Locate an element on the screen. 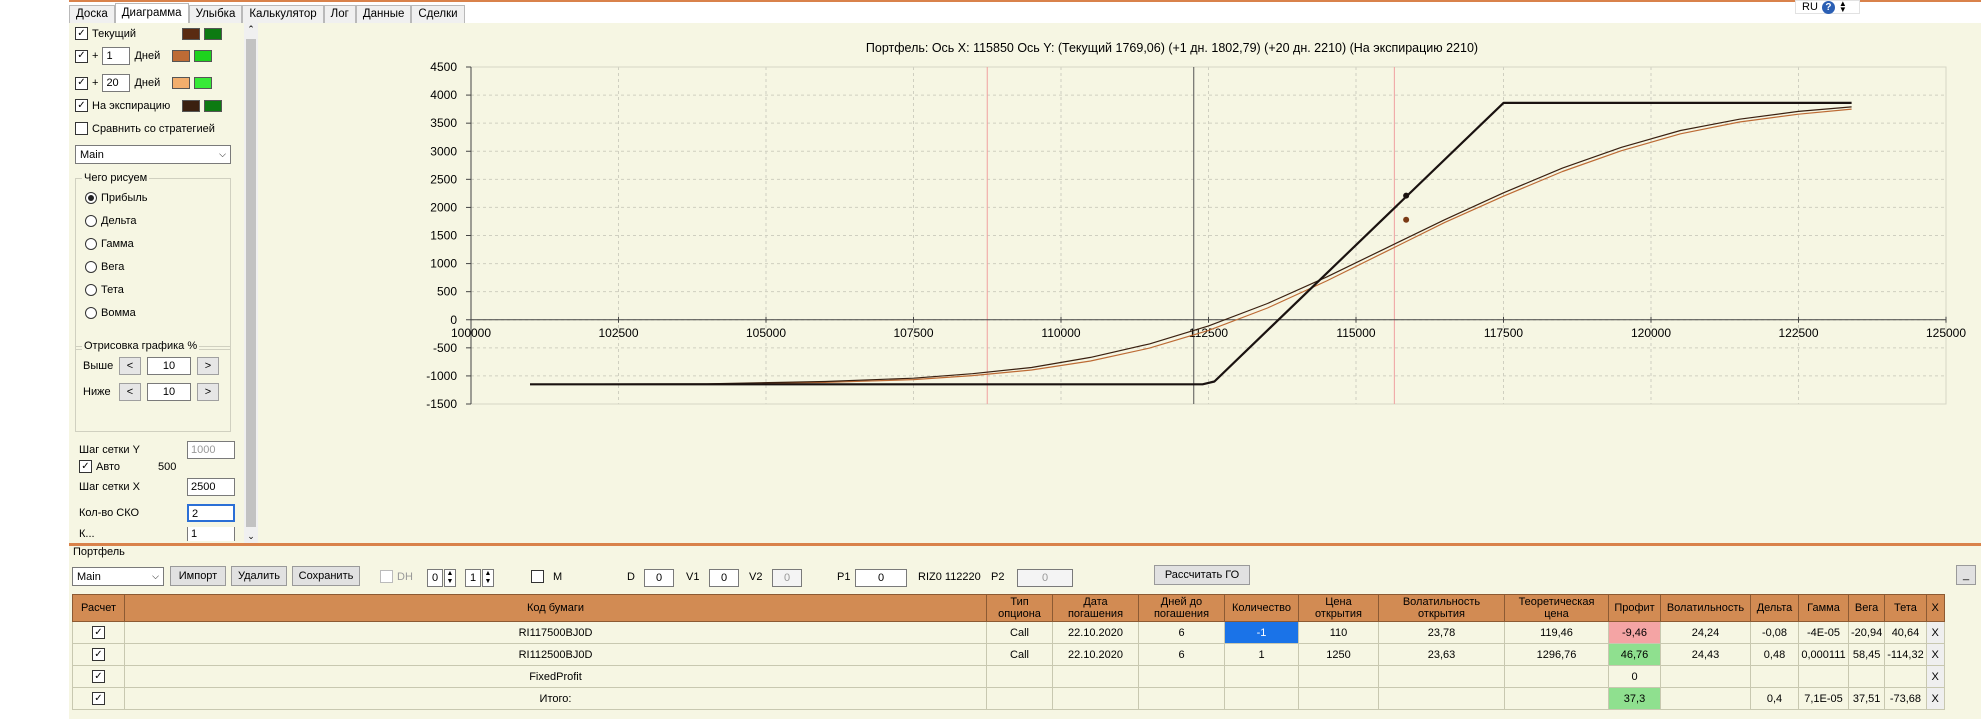 The image size is (1981, 719). col-gamma: Гамма is located at coordinates (1823, 608).